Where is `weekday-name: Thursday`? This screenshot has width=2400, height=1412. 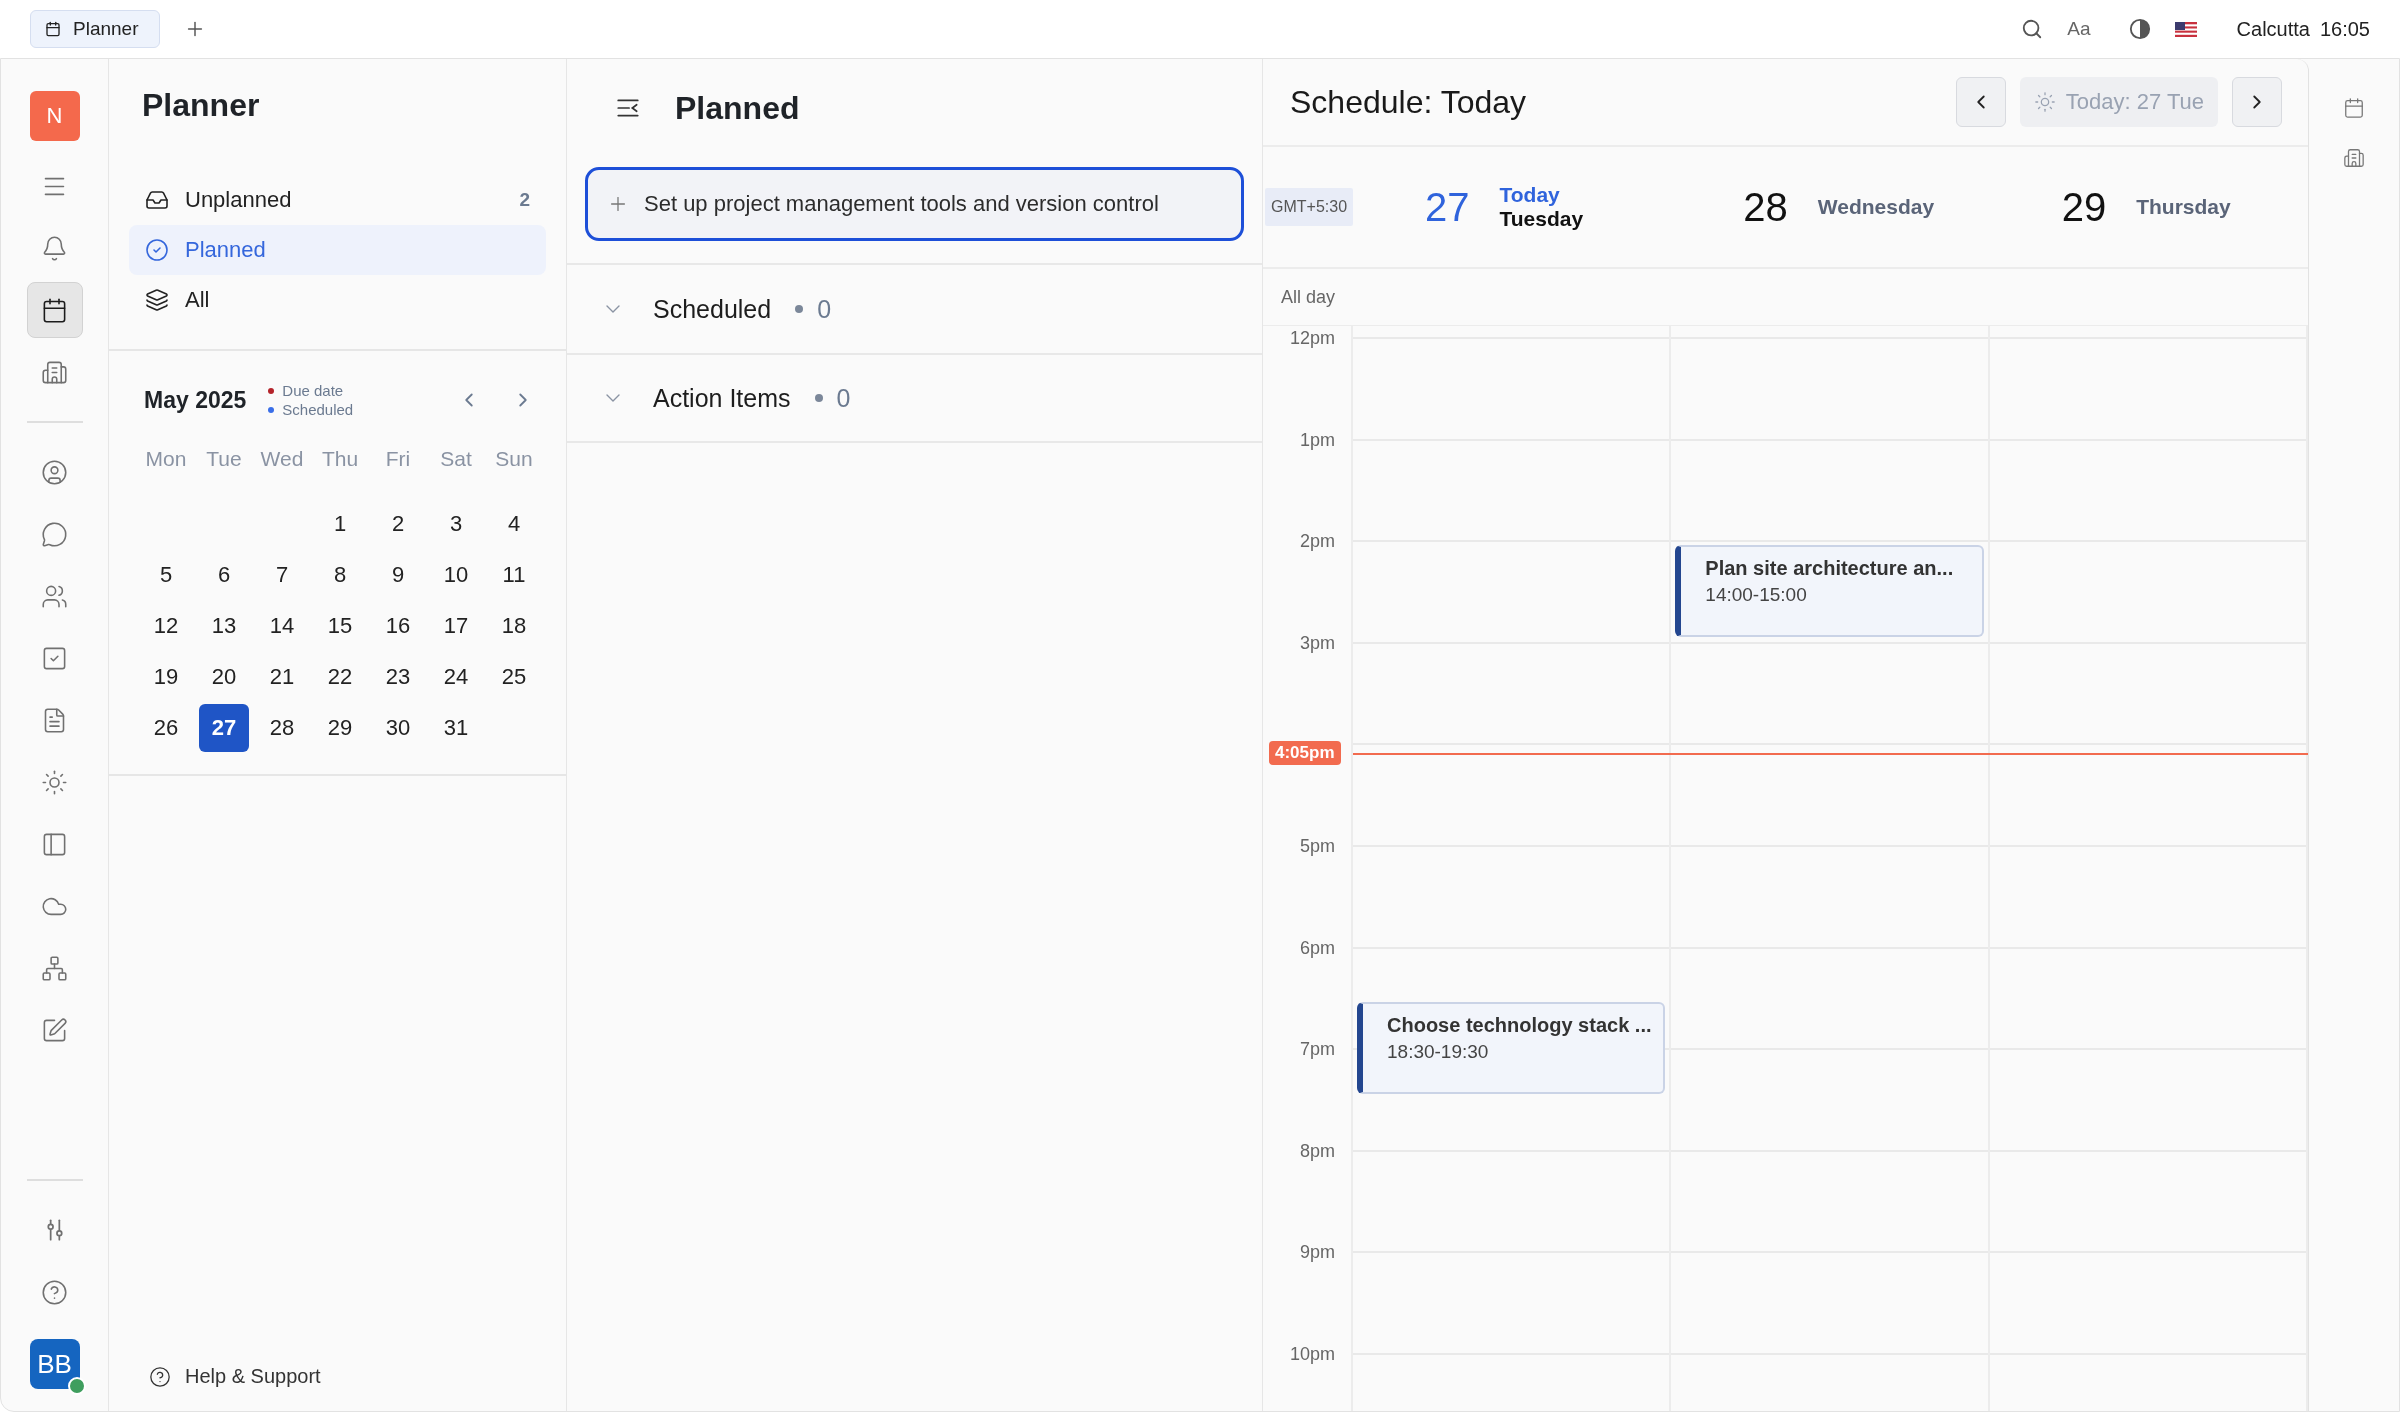
weekday-name: Thursday is located at coordinates (2183, 207).